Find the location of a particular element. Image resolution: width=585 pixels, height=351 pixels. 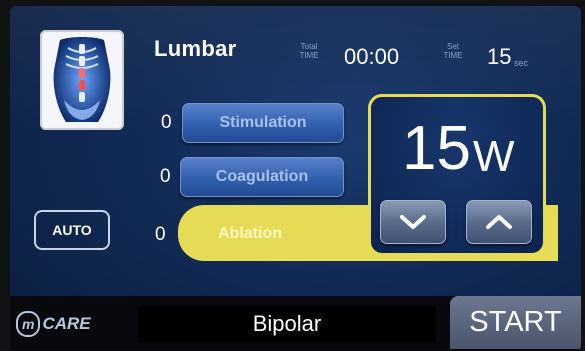

ablation-button: Ablation is located at coordinates (250, 234).